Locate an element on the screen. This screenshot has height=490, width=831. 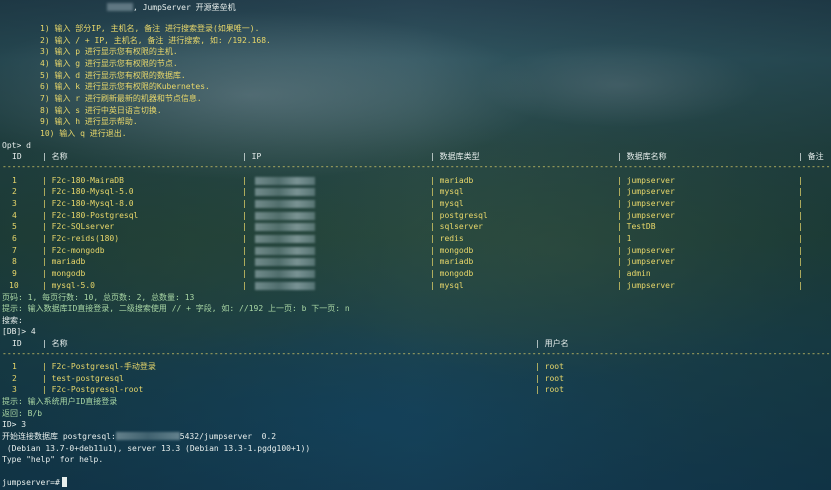
row-id: 7 is located at coordinates (14, 250).